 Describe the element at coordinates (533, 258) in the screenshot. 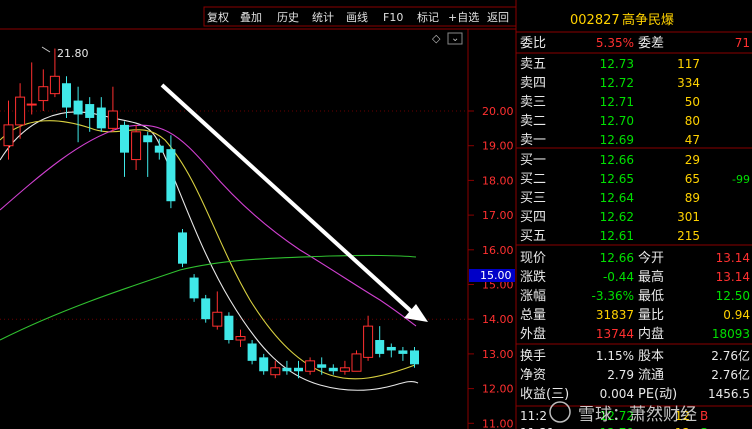

I see `stat-label: 现价` at that location.